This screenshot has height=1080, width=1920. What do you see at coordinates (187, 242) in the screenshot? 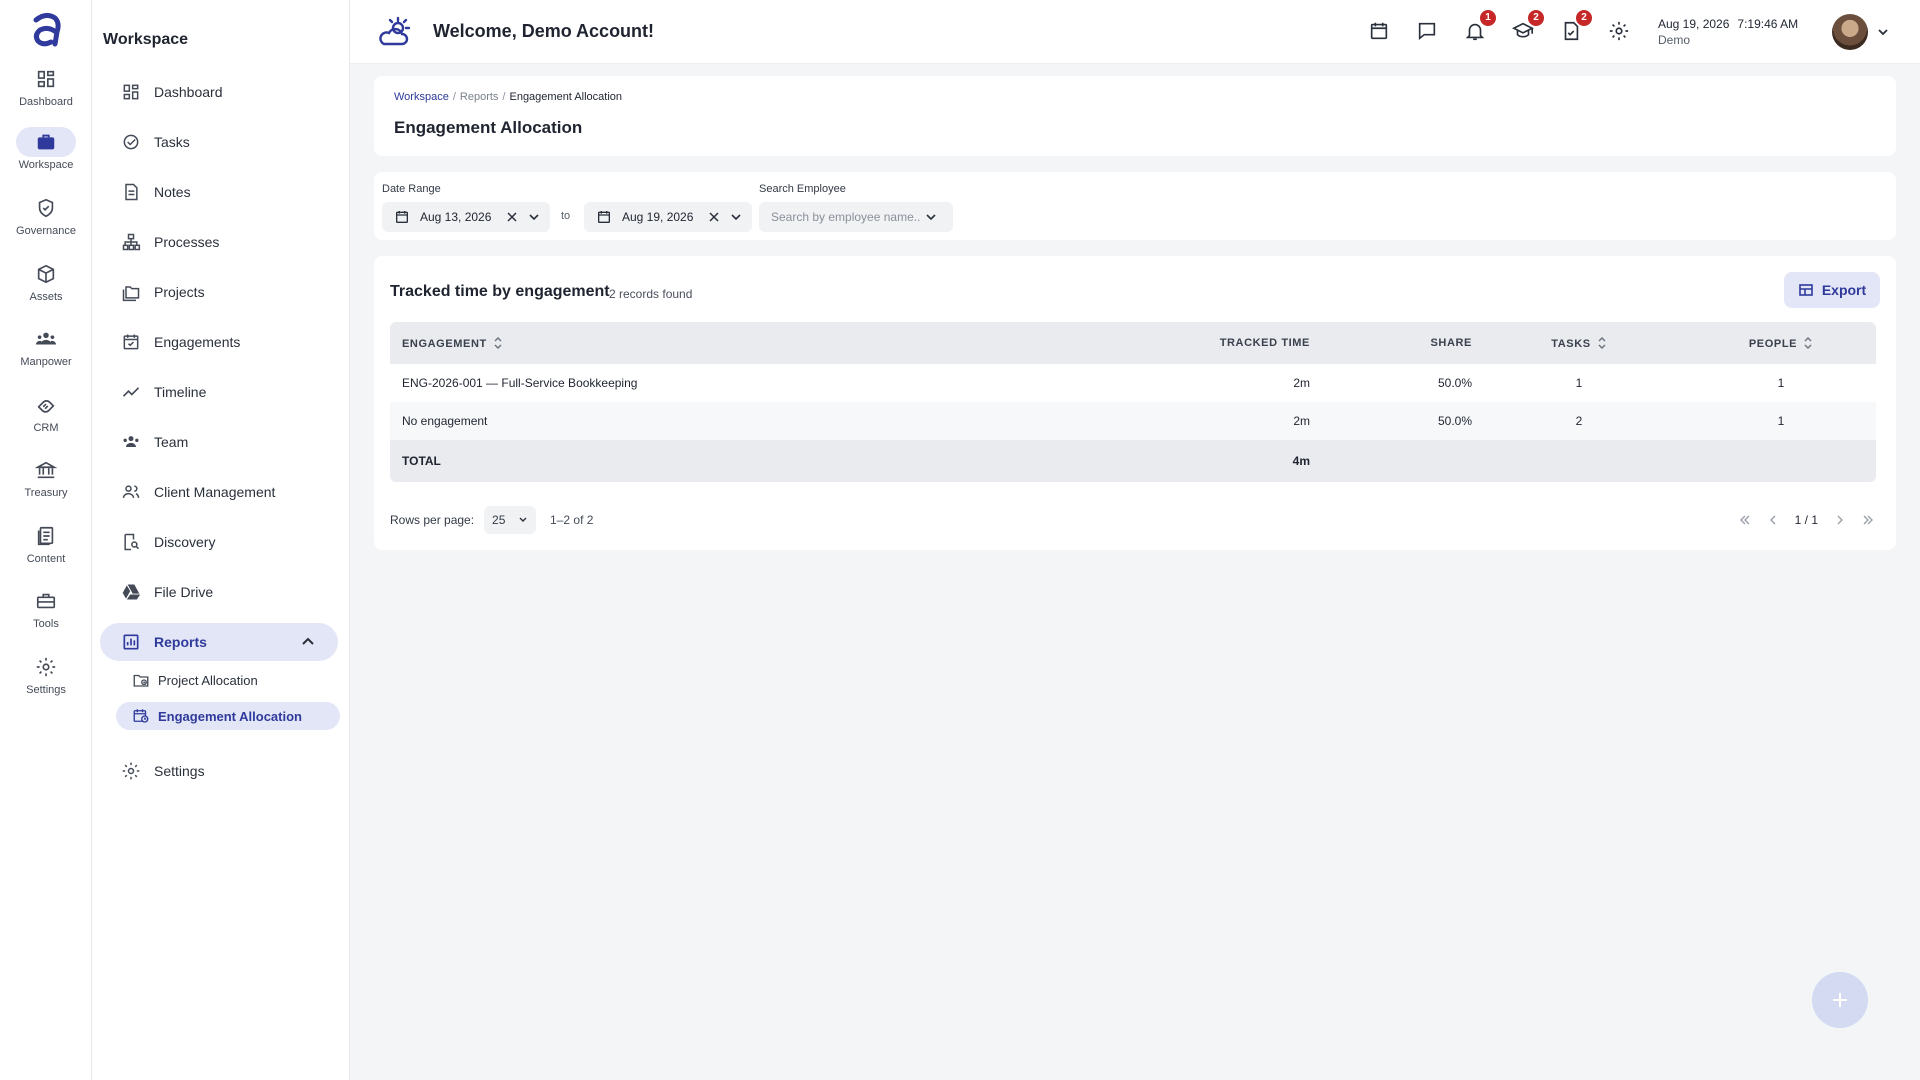
I see `sidebar-item-label: Processes` at bounding box center [187, 242].